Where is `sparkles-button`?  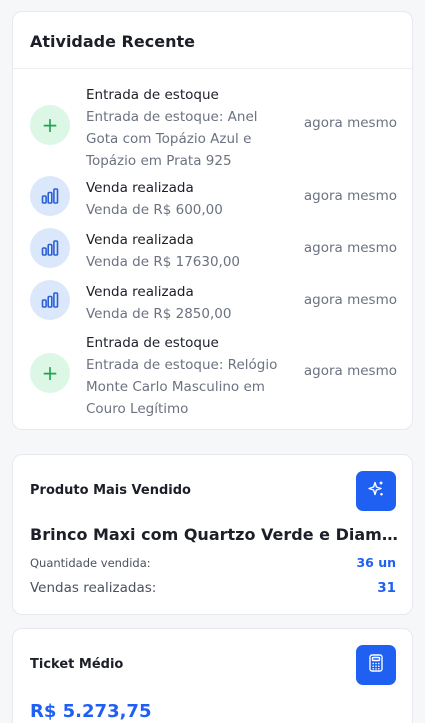 sparkles-button is located at coordinates (376, 491).